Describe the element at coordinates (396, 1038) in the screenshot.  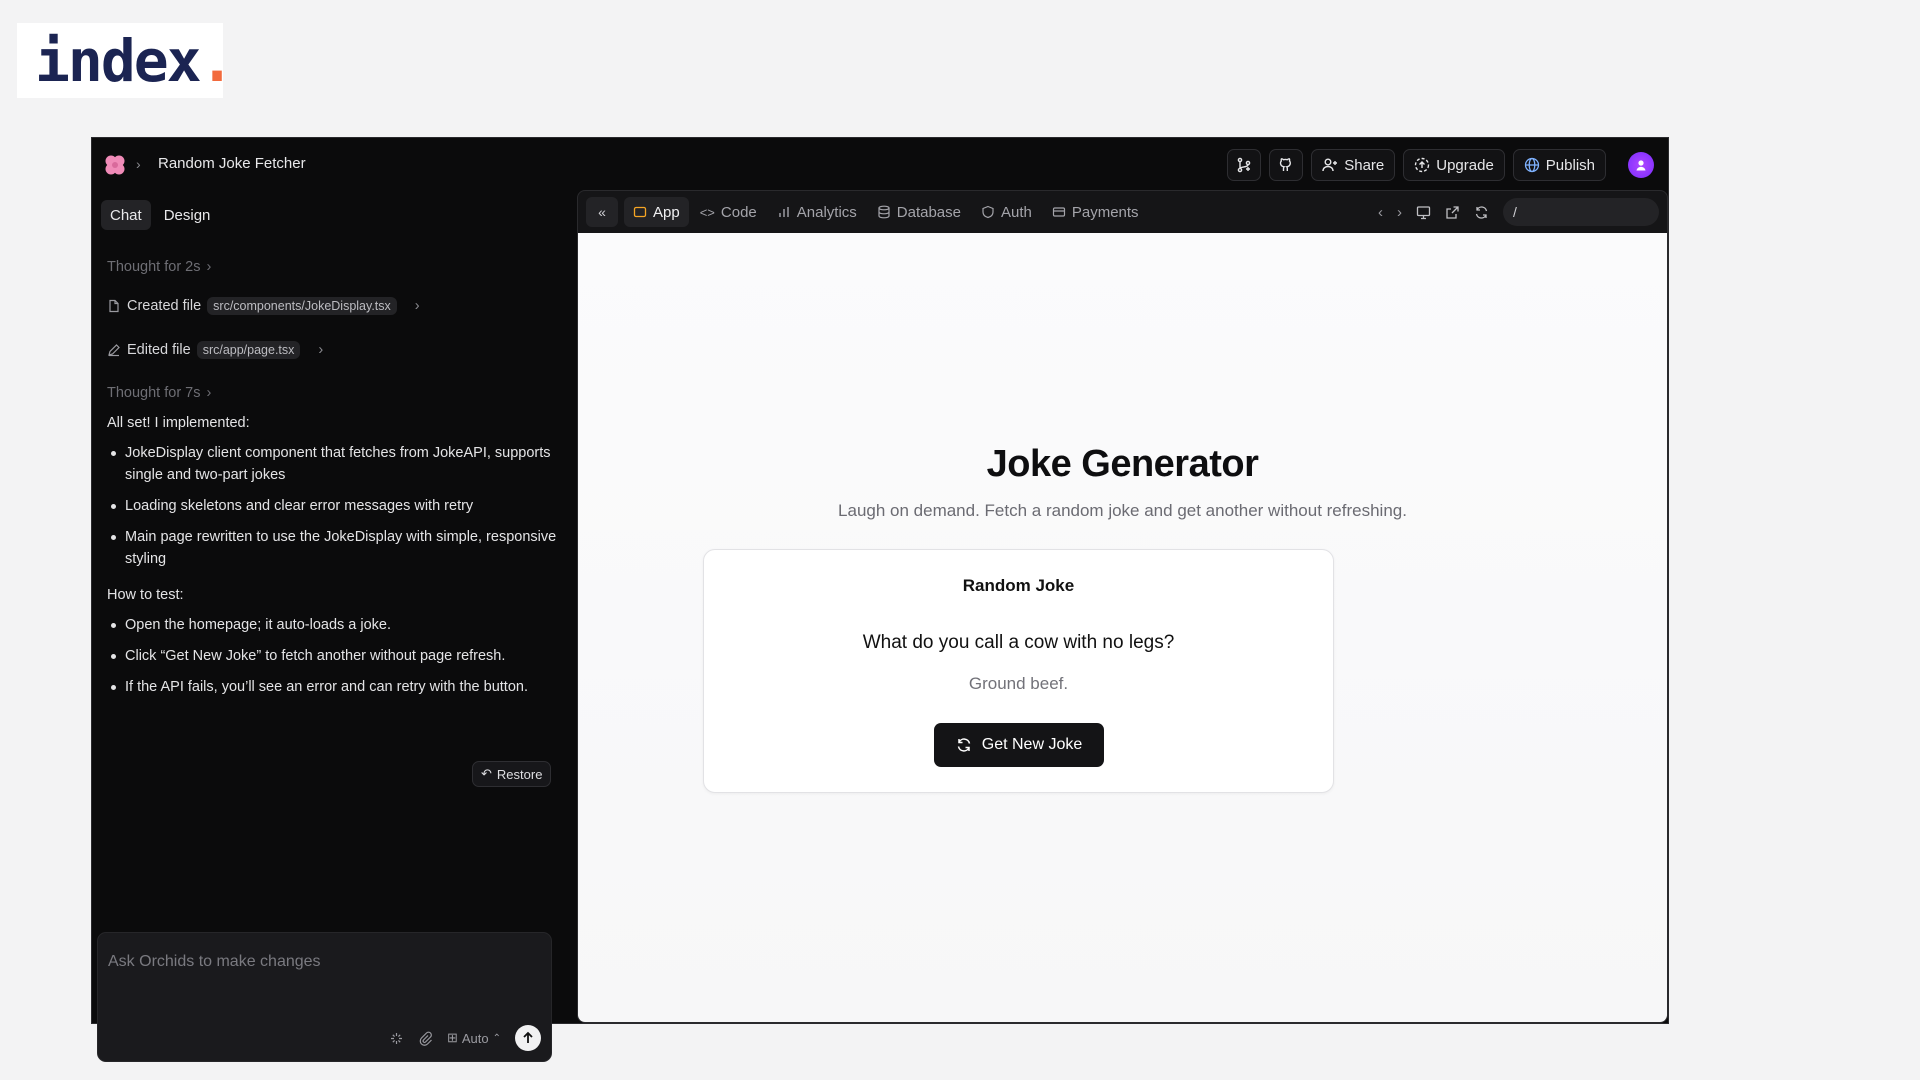
I see `sparkle-icon` at that location.